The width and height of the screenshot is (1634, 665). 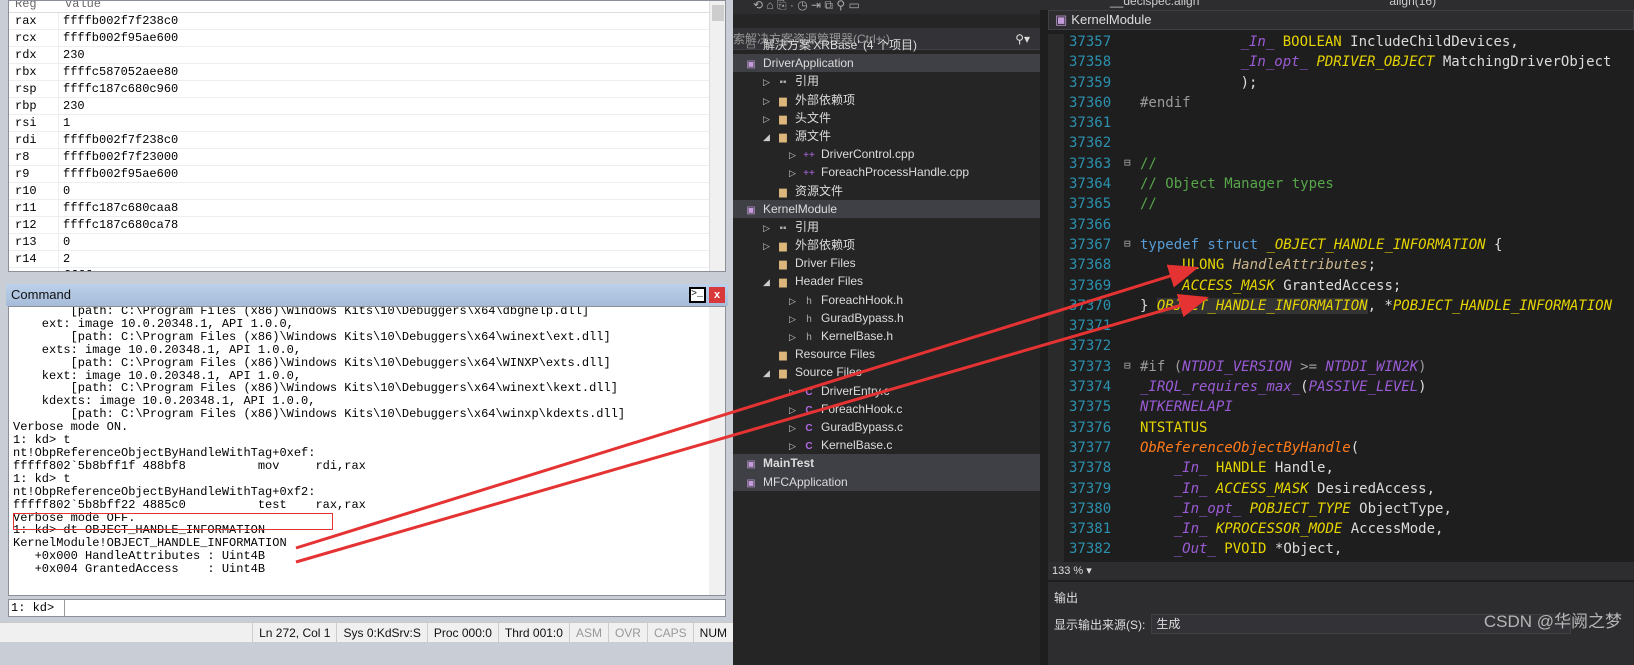 I want to click on register-row: rsp ffffc187c680c960, so click(x=367, y=89).